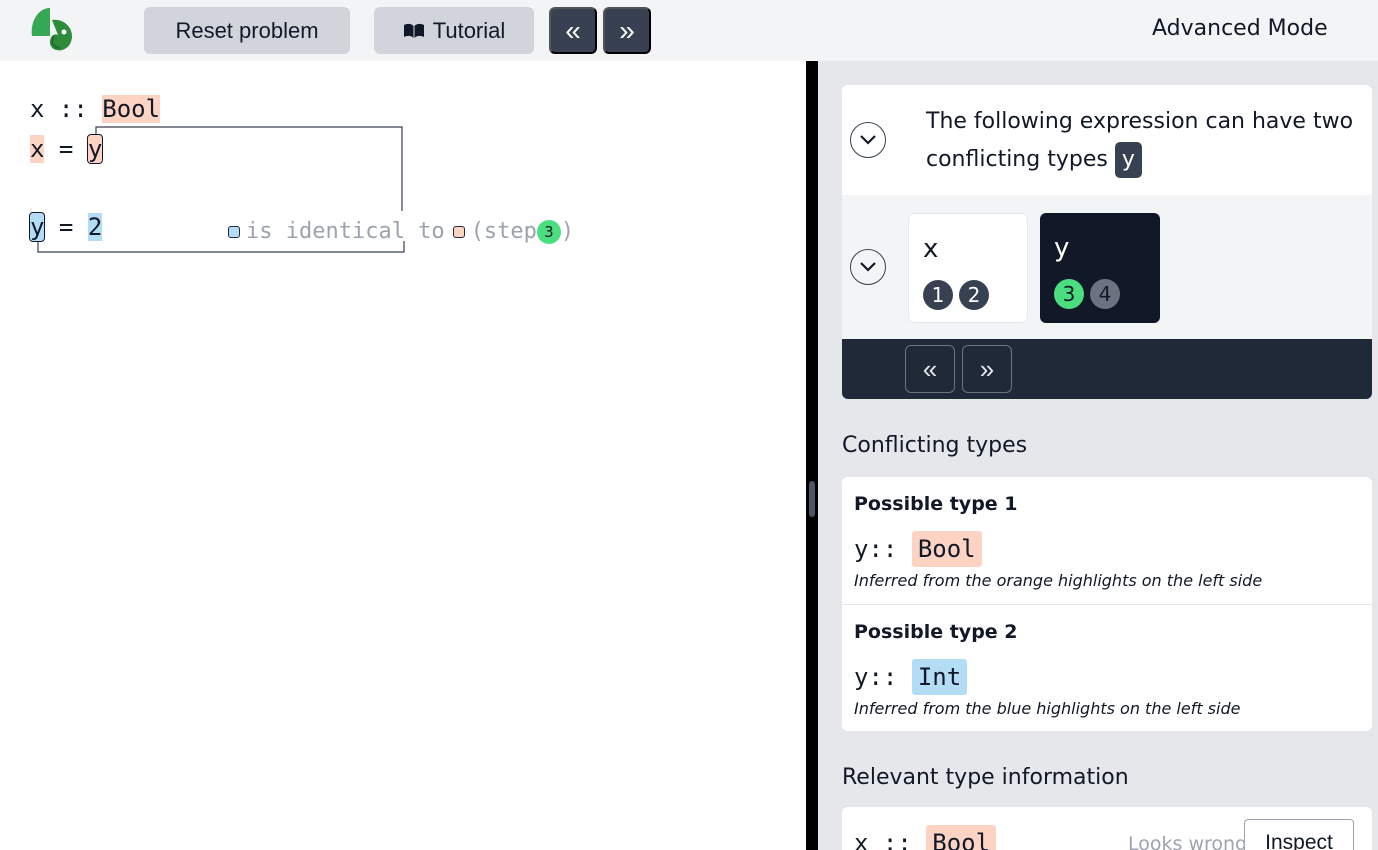  Describe the element at coordinates (1062, 248) in the screenshot. I see `variable-name: y` at that location.